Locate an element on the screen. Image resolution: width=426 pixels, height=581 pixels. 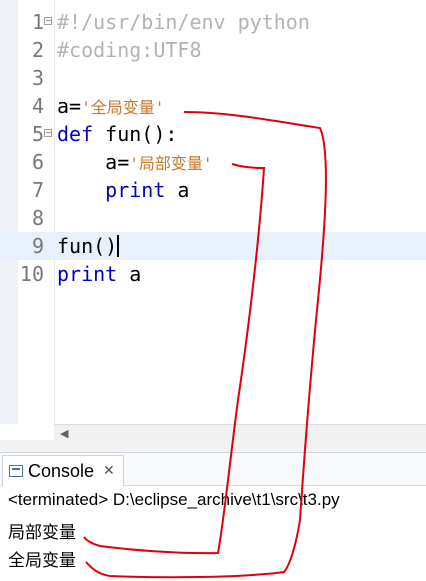
code-text: a='全局变量' is located at coordinates (110, 107).